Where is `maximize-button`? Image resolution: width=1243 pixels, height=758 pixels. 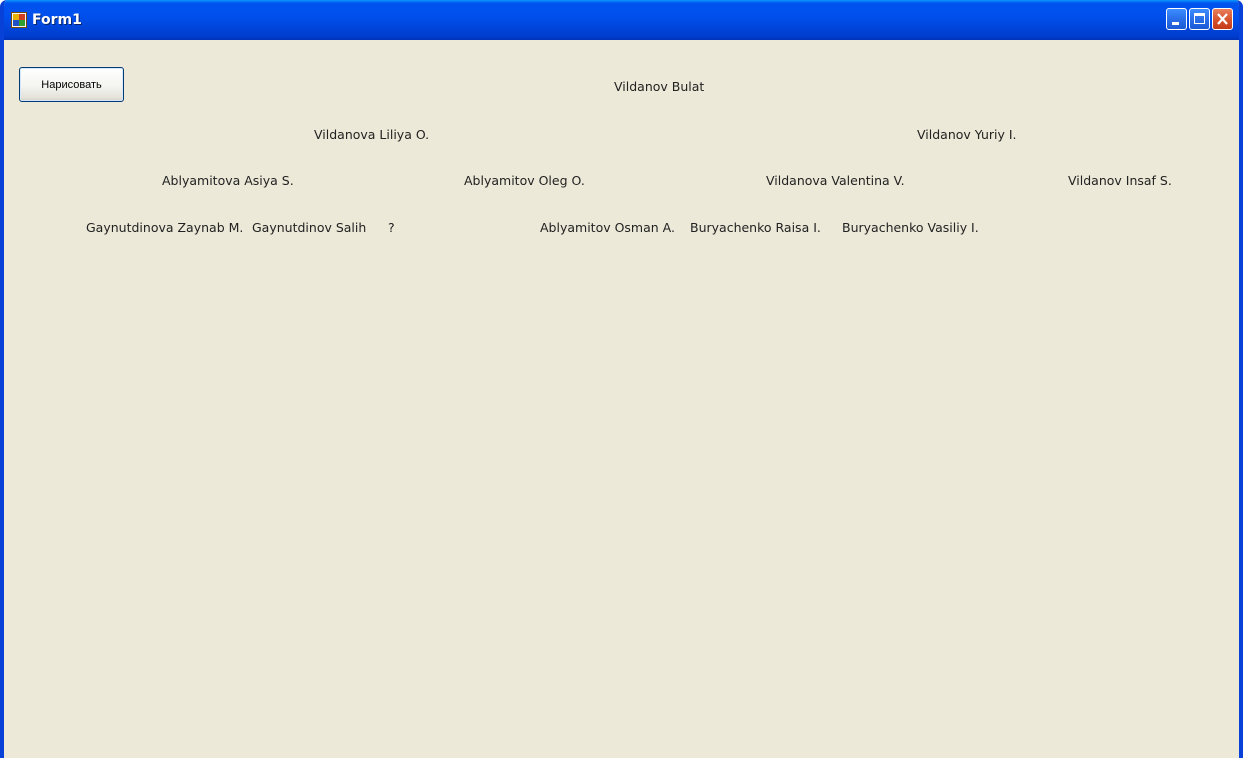 maximize-button is located at coordinates (1199, 19).